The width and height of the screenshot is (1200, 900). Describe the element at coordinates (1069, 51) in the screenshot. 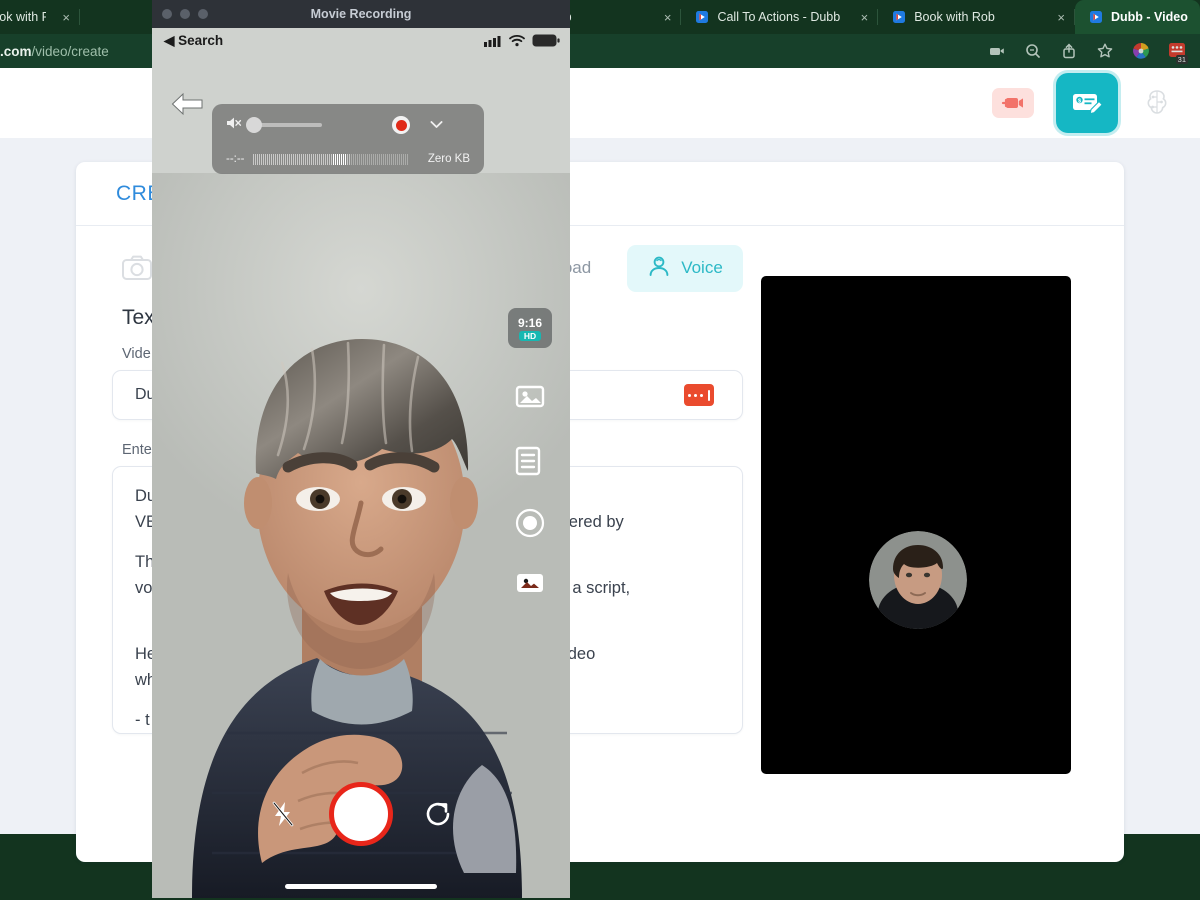

I see `share-icon` at that location.